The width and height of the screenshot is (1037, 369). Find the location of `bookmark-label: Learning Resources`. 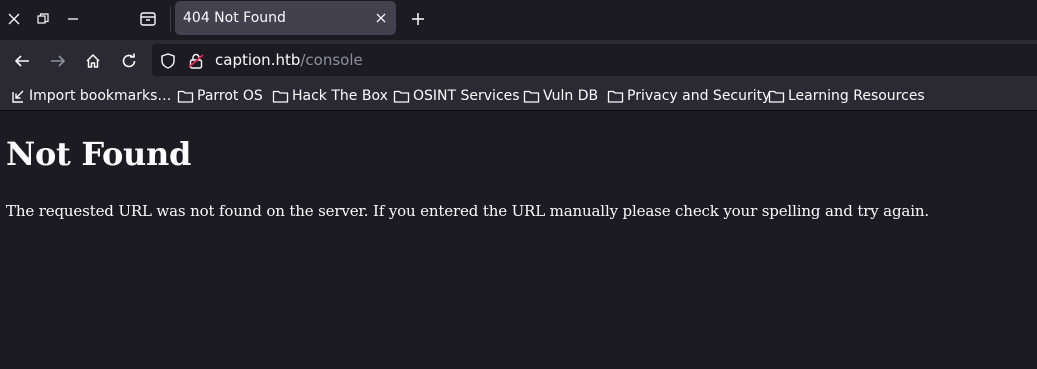

bookmark-label: Learning Resources is located at coordinates (856, 96).